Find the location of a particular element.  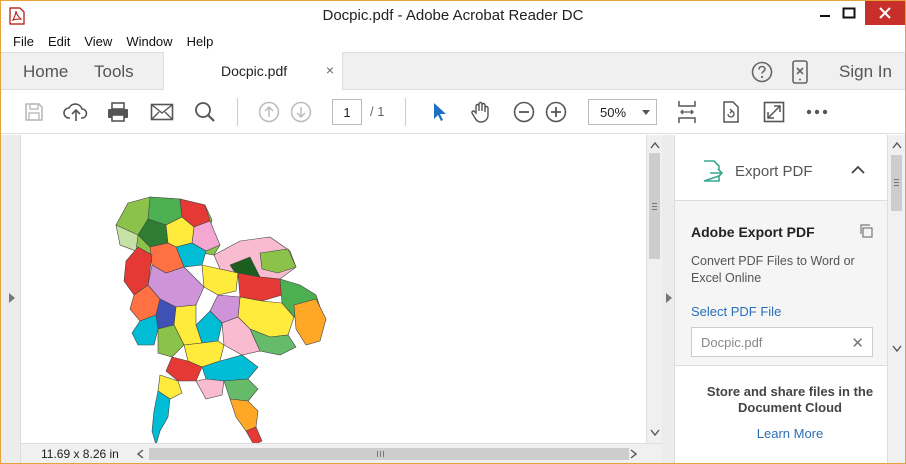

fullscreen-icon is located at coordinates (774, 112).